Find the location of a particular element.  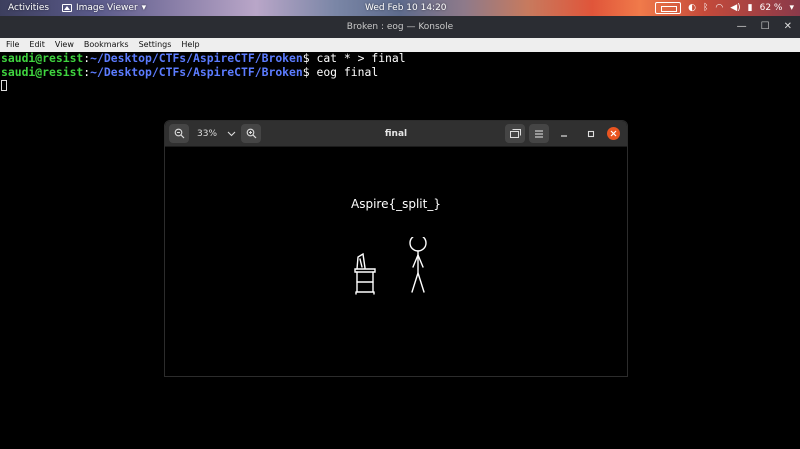

chevron-down-icon is located at coordinates (231, 133).